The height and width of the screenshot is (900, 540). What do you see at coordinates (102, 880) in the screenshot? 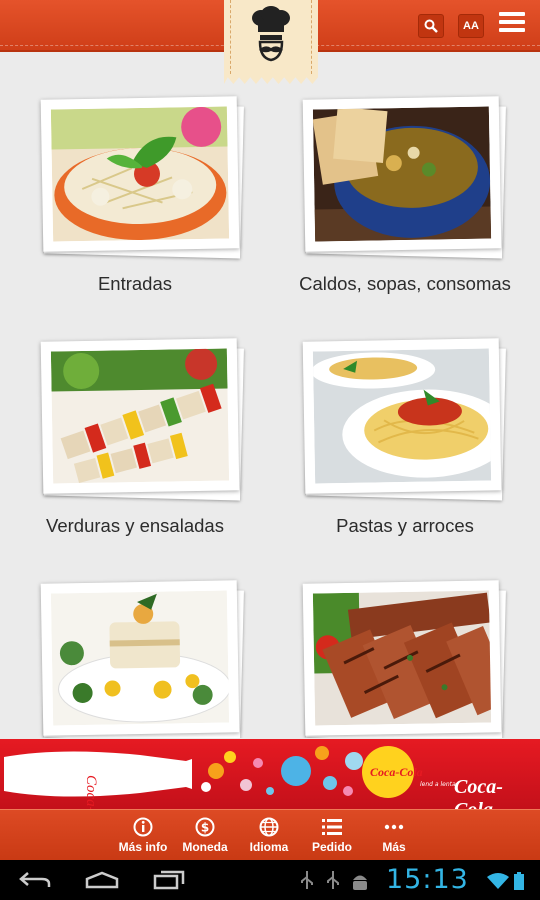
I see `home-icon` at bounding box center [102, 880].